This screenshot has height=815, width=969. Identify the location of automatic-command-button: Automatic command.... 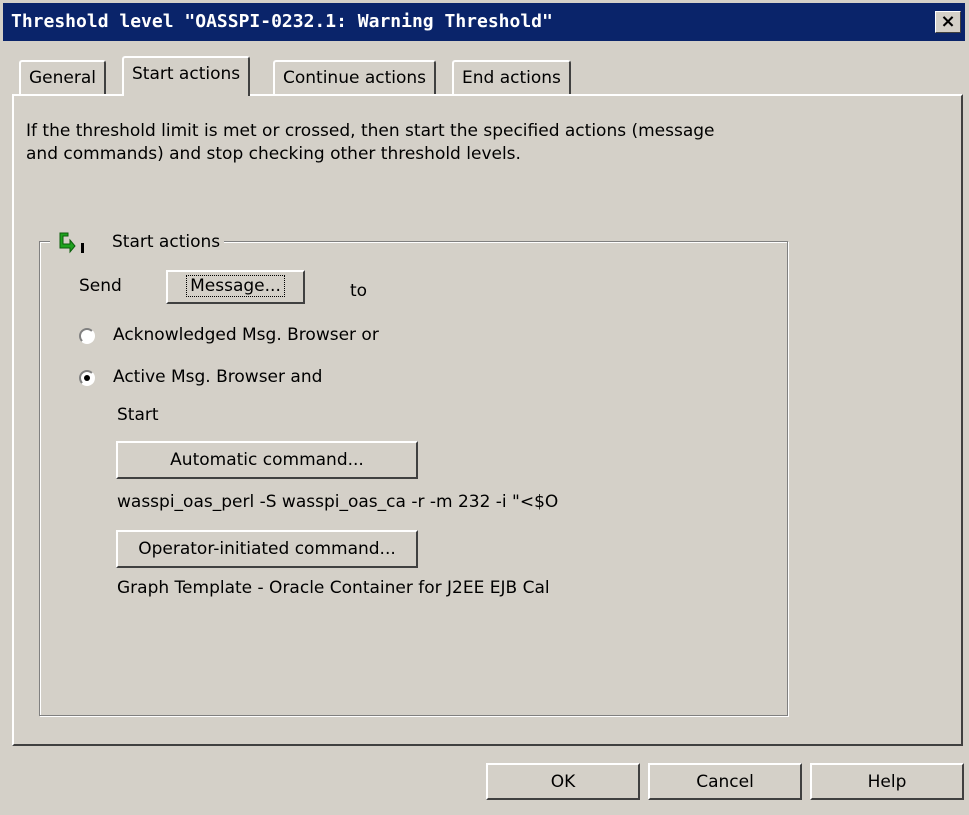
(267, 460).